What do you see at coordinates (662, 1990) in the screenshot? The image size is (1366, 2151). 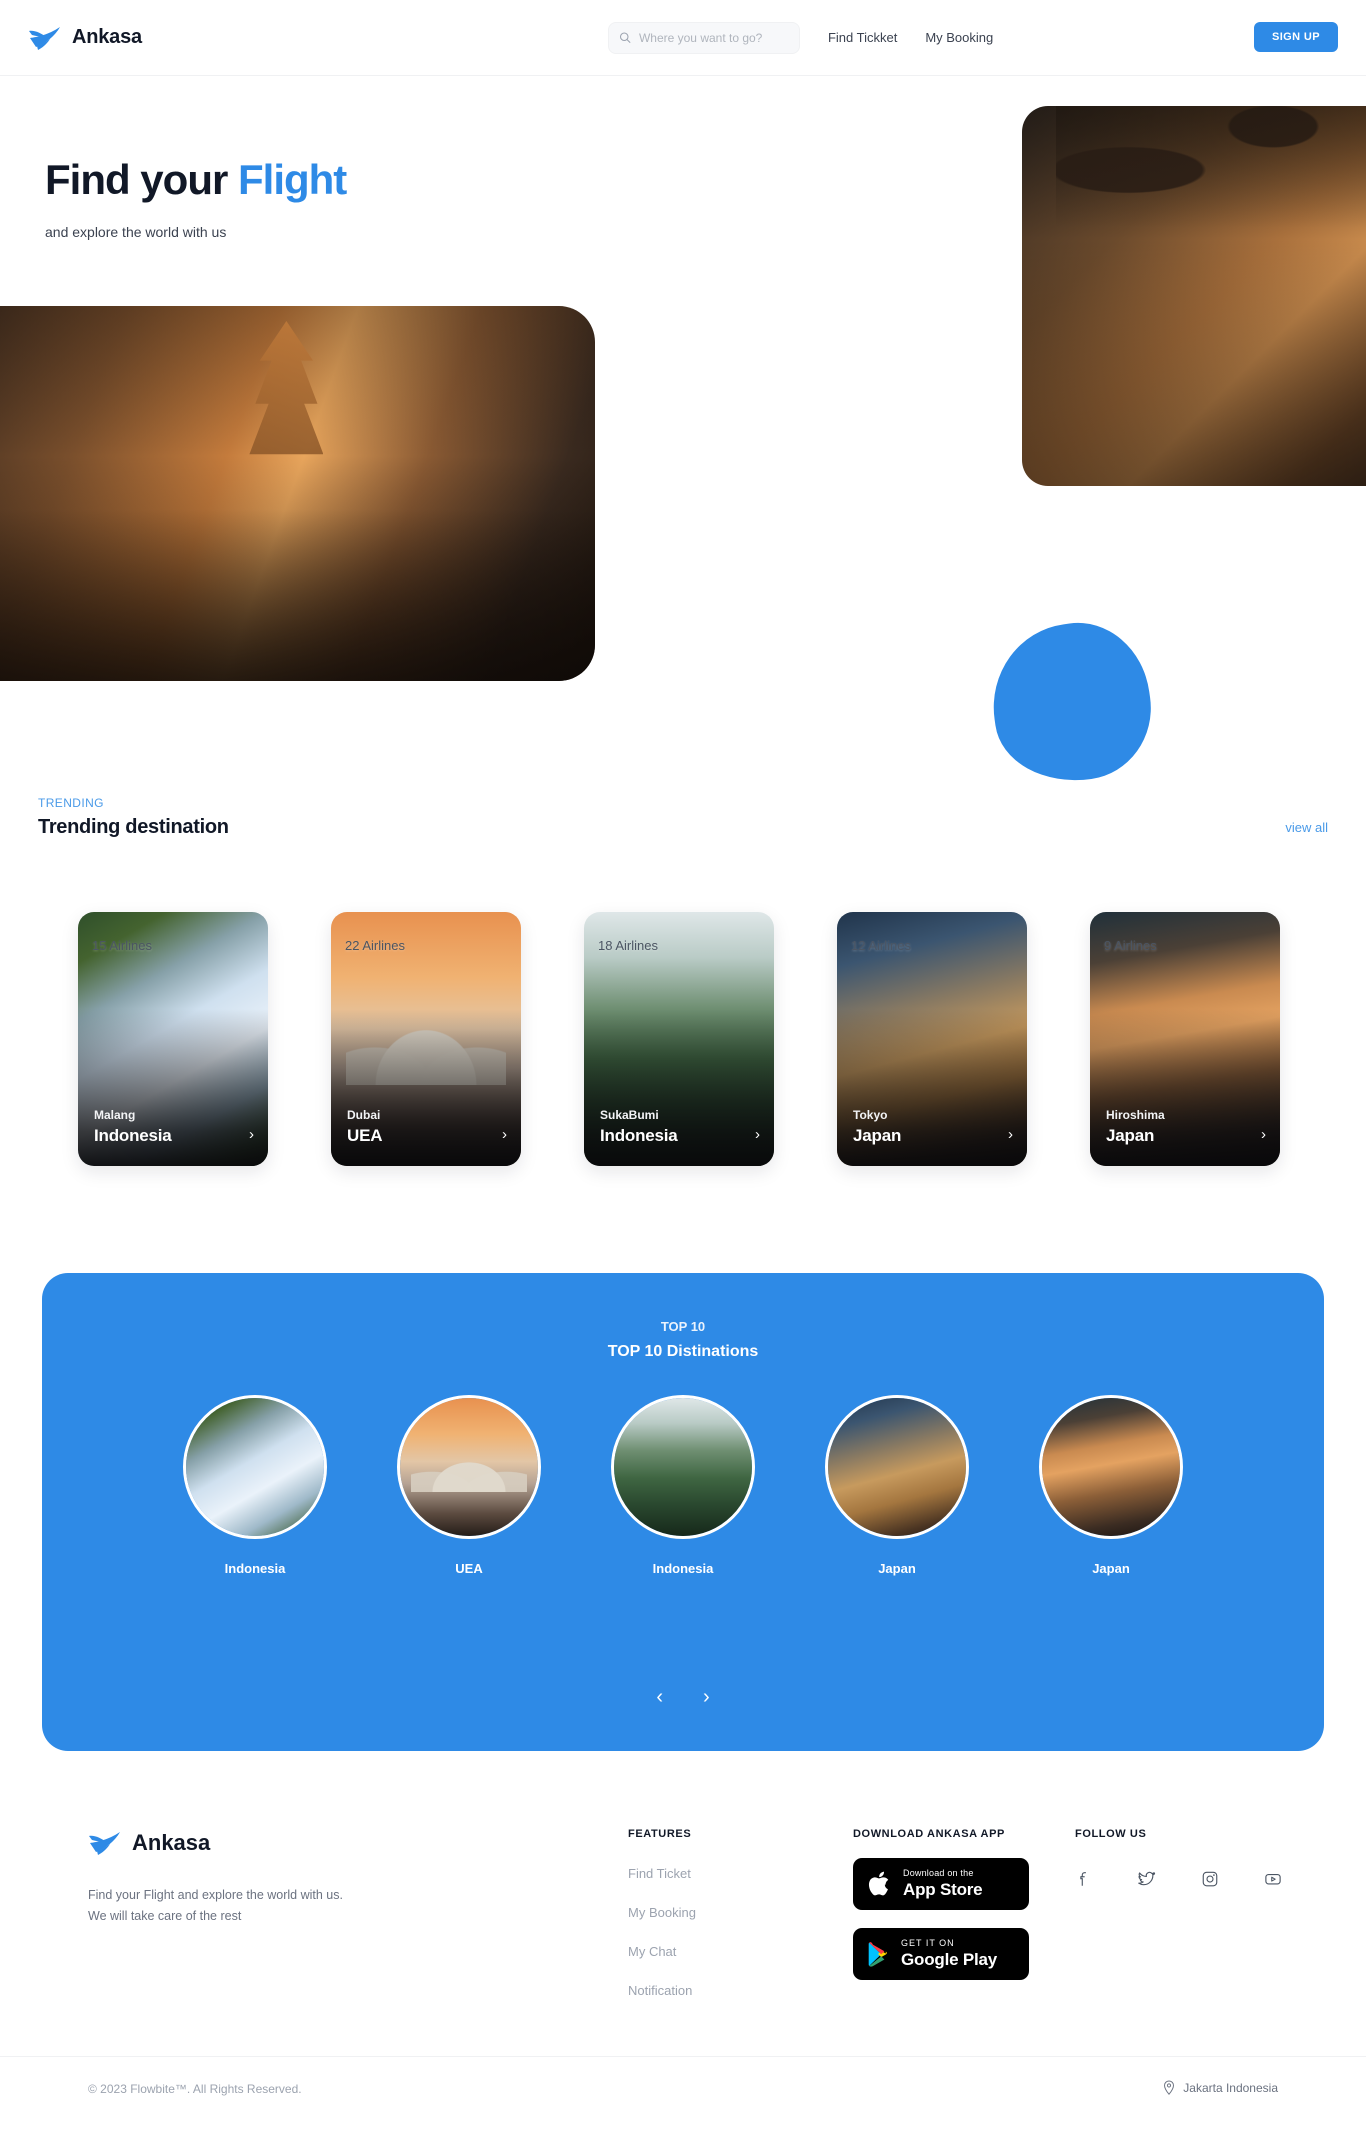 I see `footer-feature-item: Notification` at bounding box center [662, 1990].